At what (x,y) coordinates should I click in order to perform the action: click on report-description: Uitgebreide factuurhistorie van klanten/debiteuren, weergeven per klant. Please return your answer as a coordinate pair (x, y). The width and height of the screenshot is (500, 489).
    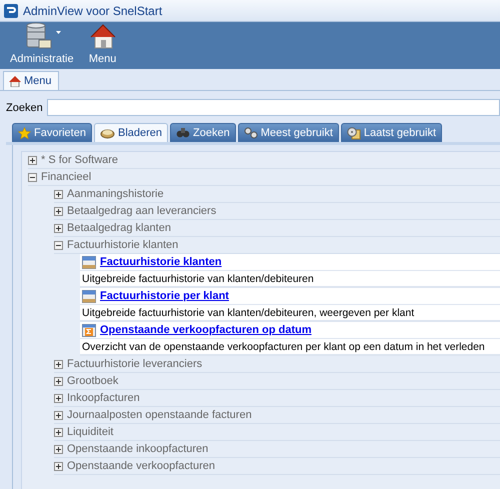
    Looking at the image, I should click on (290, 313).